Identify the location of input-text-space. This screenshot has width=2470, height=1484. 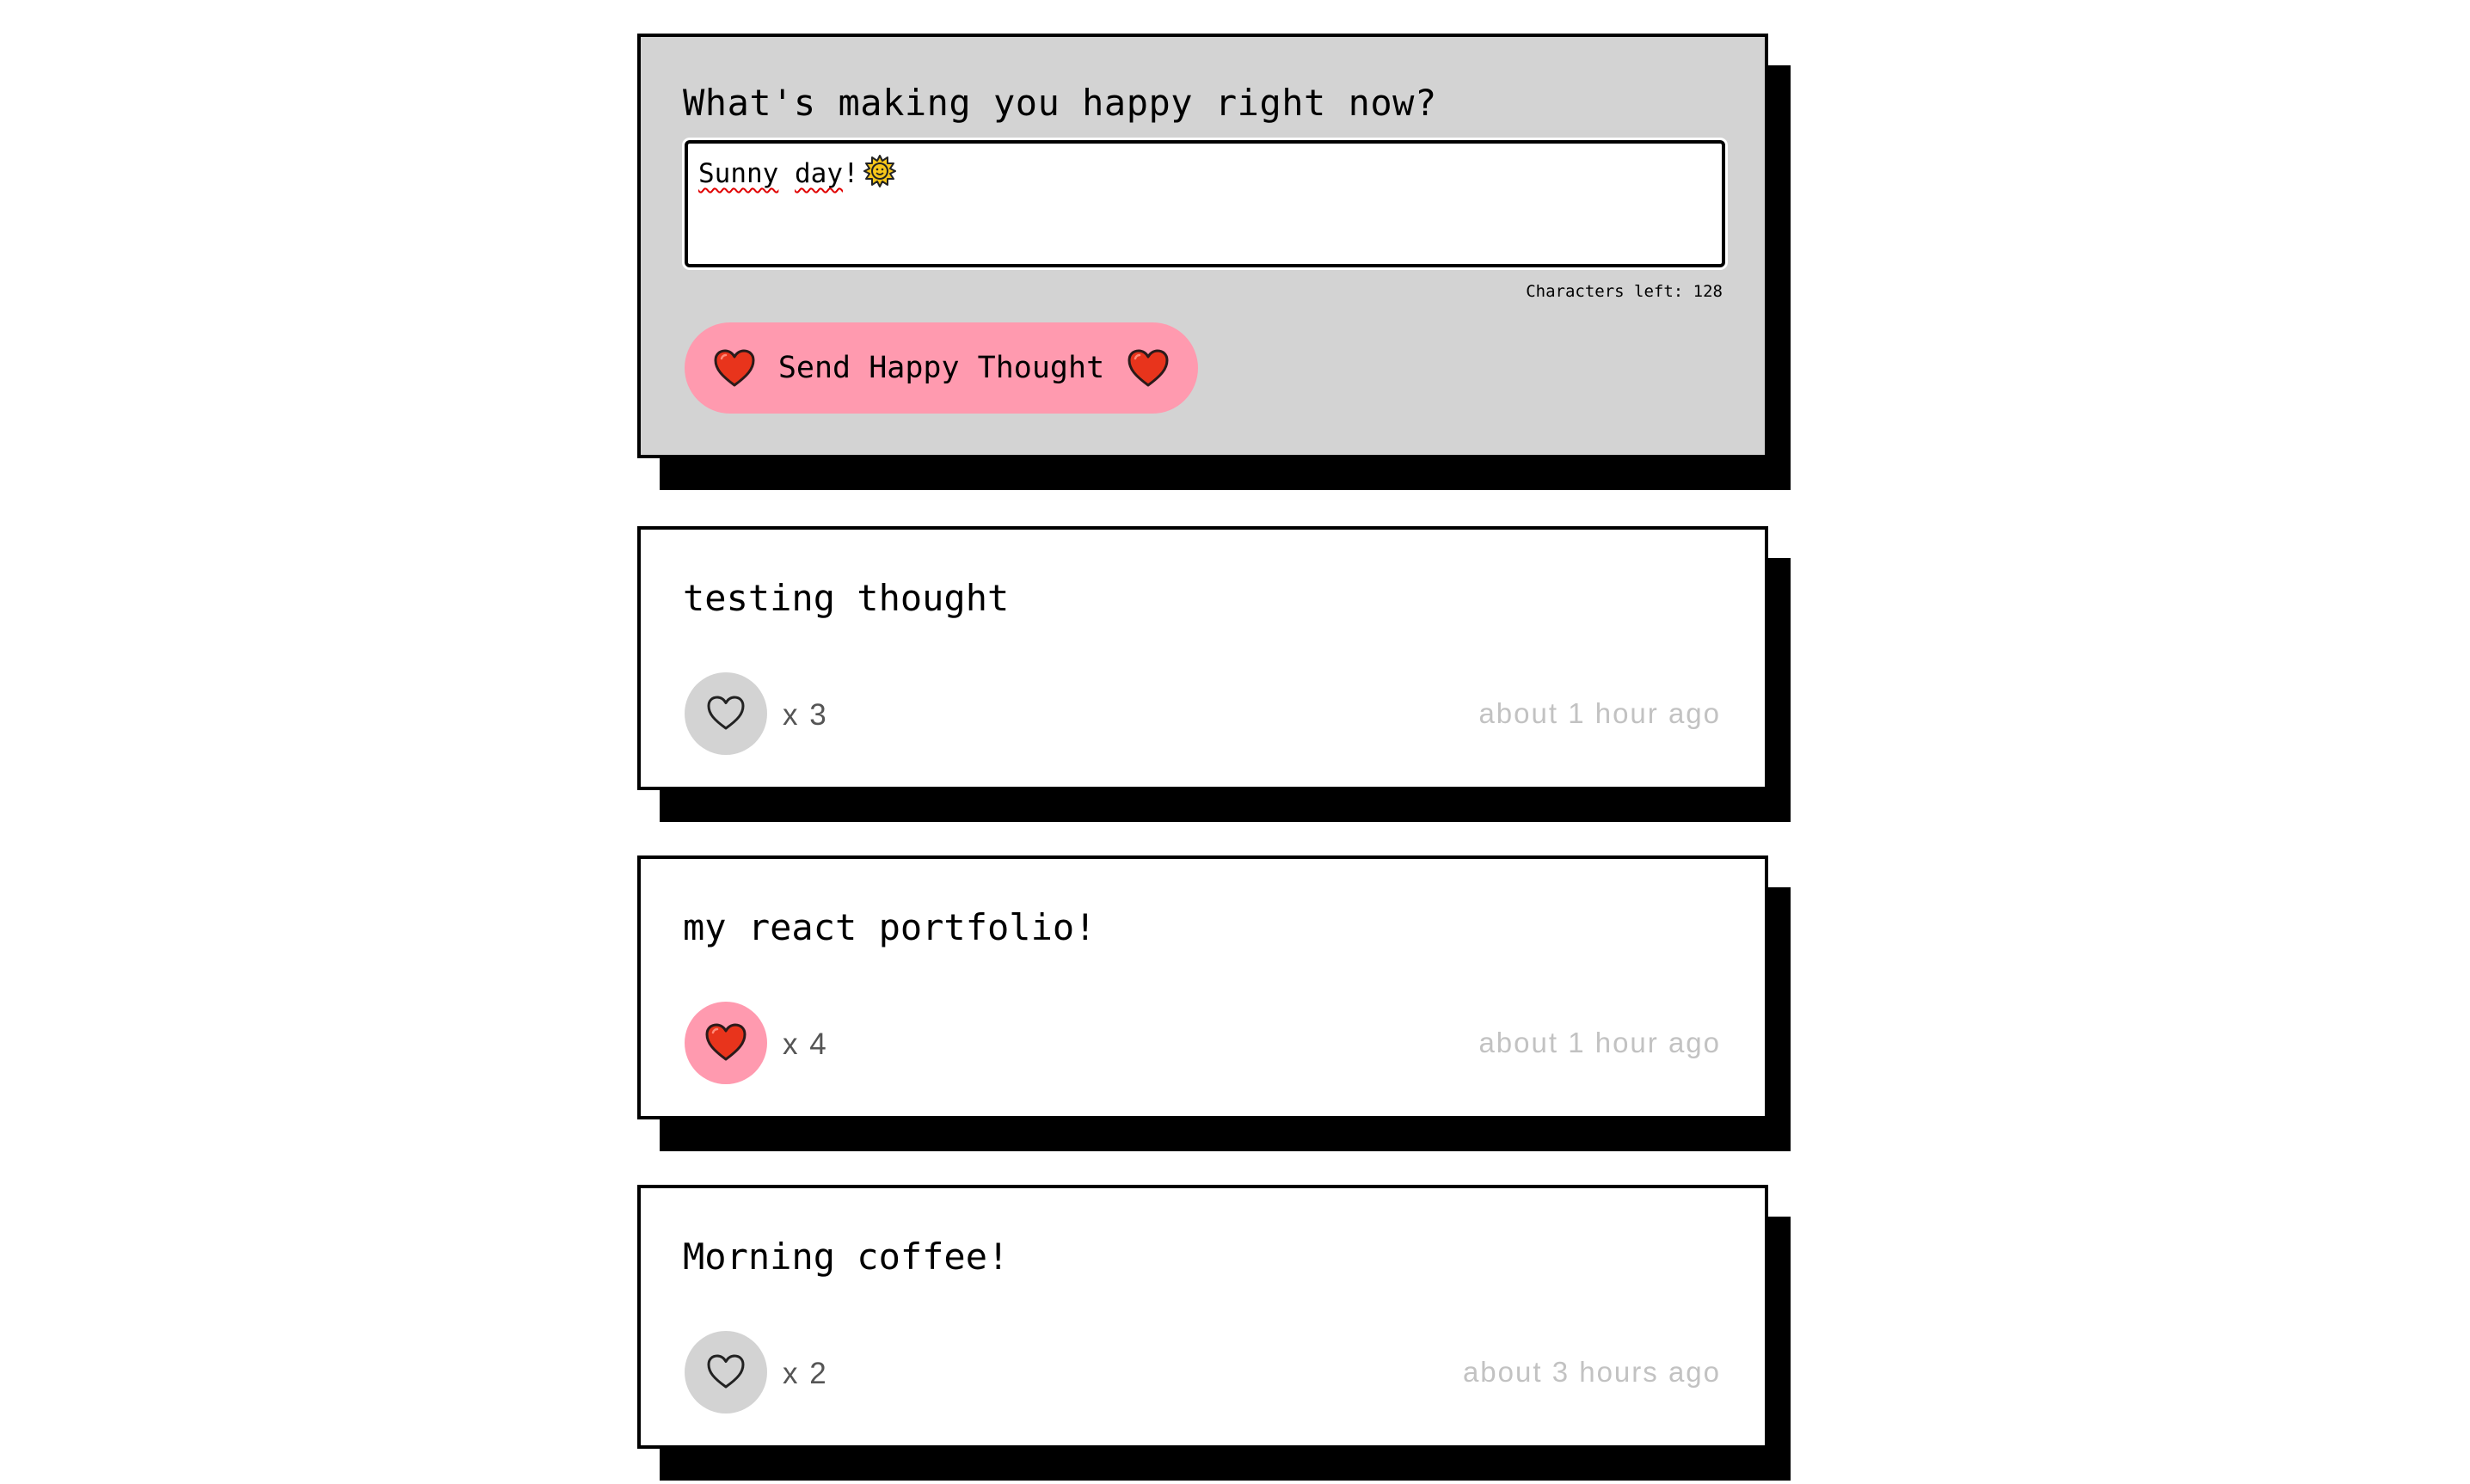
(786, 174).